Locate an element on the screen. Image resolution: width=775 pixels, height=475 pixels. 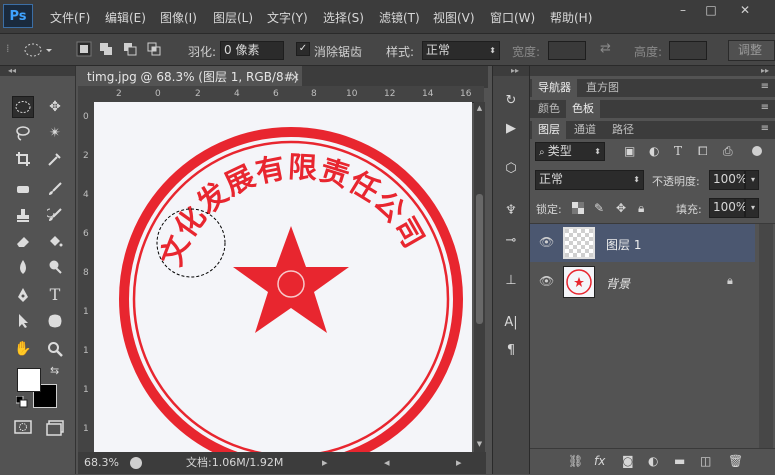
link-layers-icon: ⛓︎ is located at coordinates (575, 461).